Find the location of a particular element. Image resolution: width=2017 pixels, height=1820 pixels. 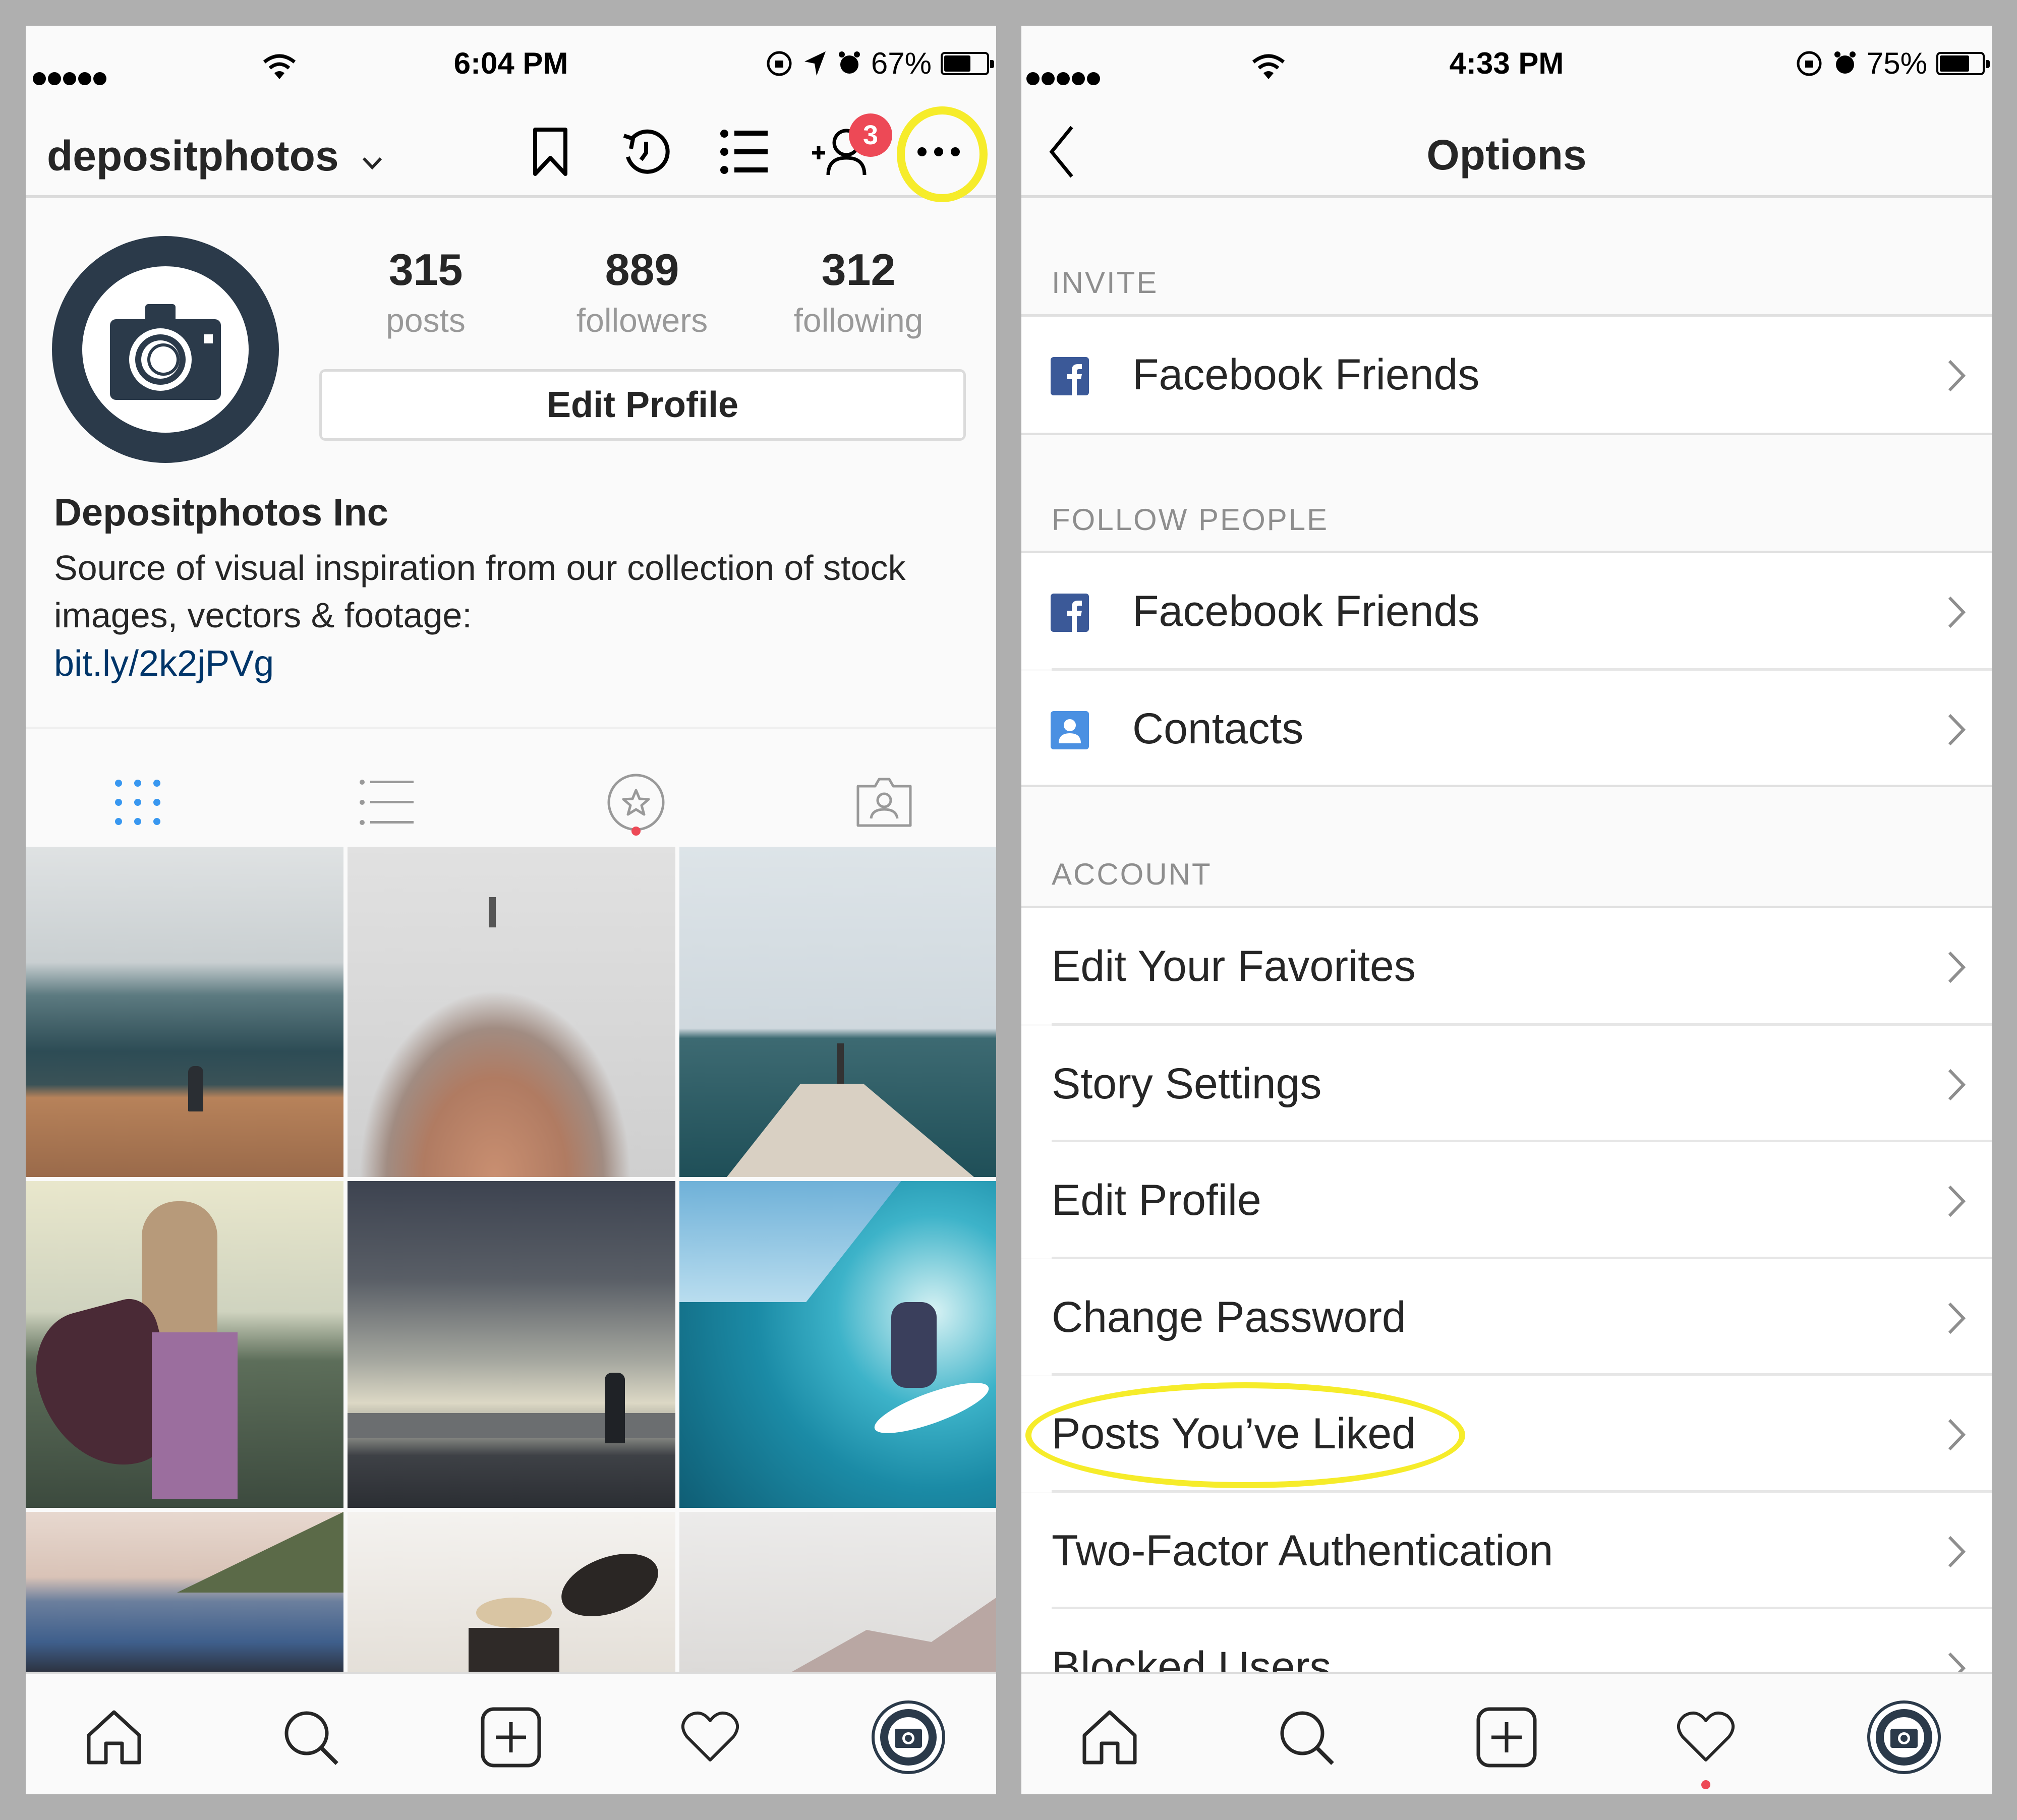

list-item-label: Two-Factor Authentication is located at coordinates (1303, 1550).